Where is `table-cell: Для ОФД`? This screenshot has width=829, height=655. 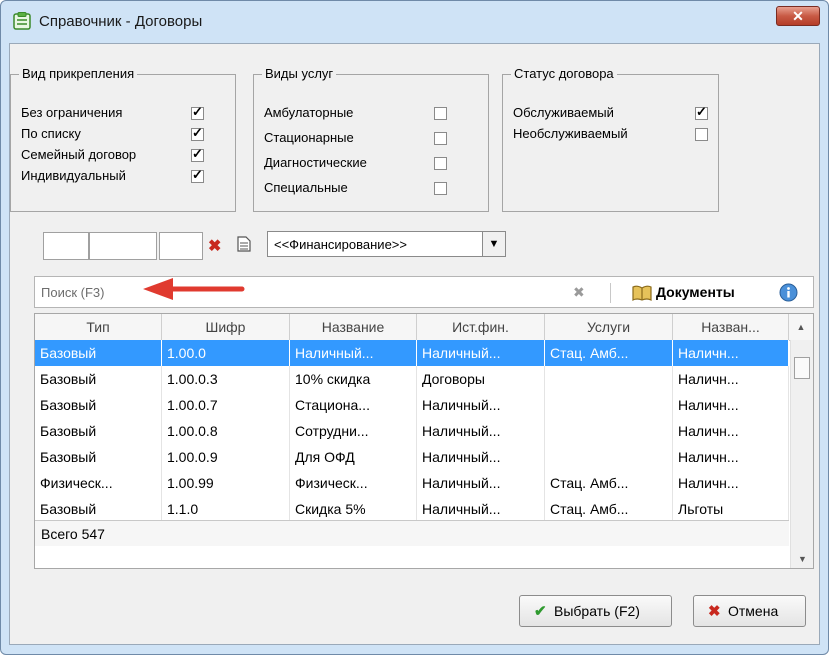
table-cell: Для ОФД is located at coordinates (353, 457).